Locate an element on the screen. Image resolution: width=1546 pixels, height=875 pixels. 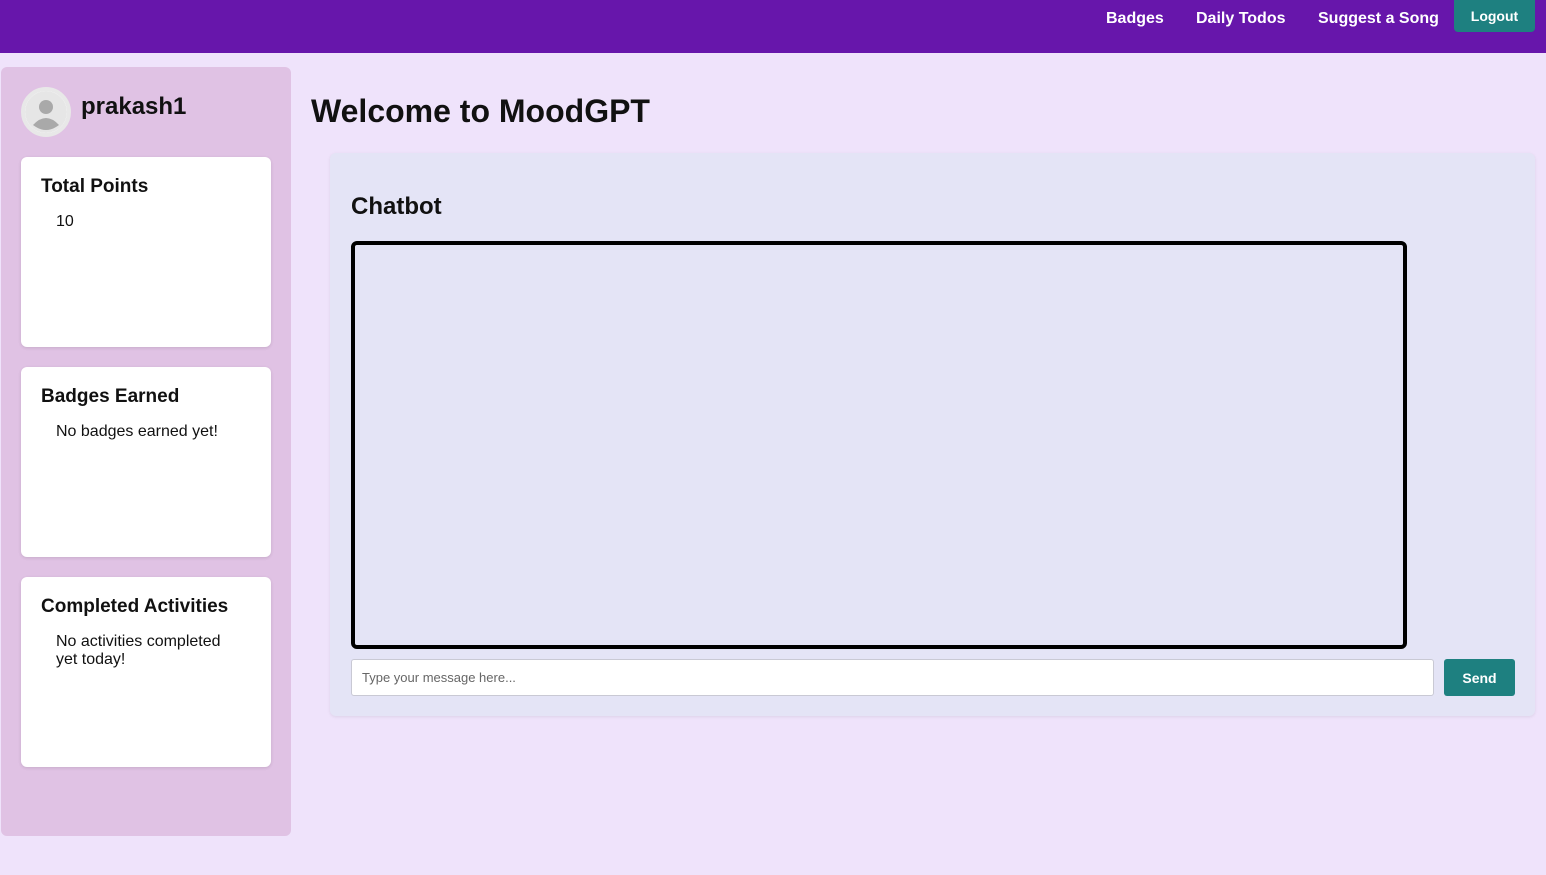
nav-link-daily-todos: Daily Todos is located at coordinates (1241, 19).